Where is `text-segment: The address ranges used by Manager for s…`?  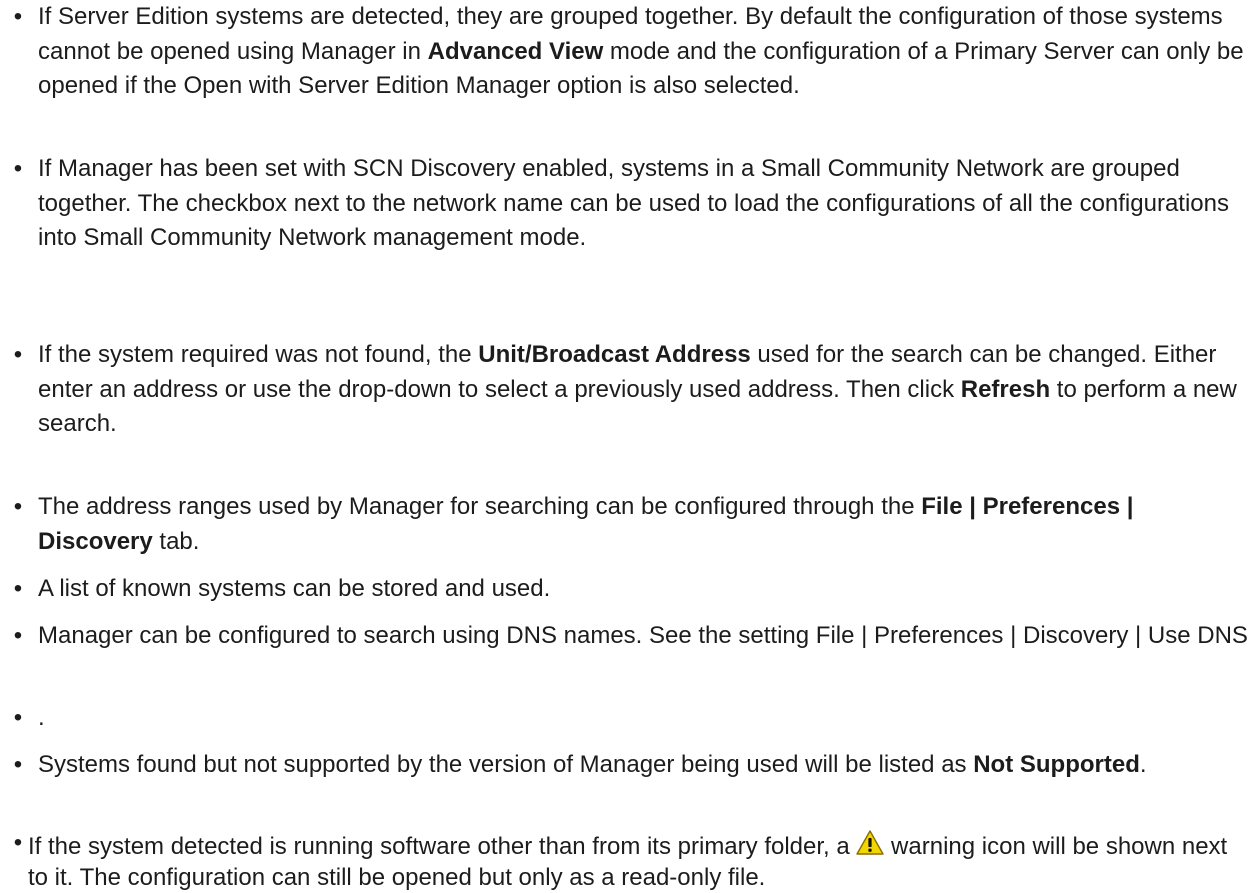 text-segment: The address ranges used by Manager for s… is located at coordinates (480, 506).